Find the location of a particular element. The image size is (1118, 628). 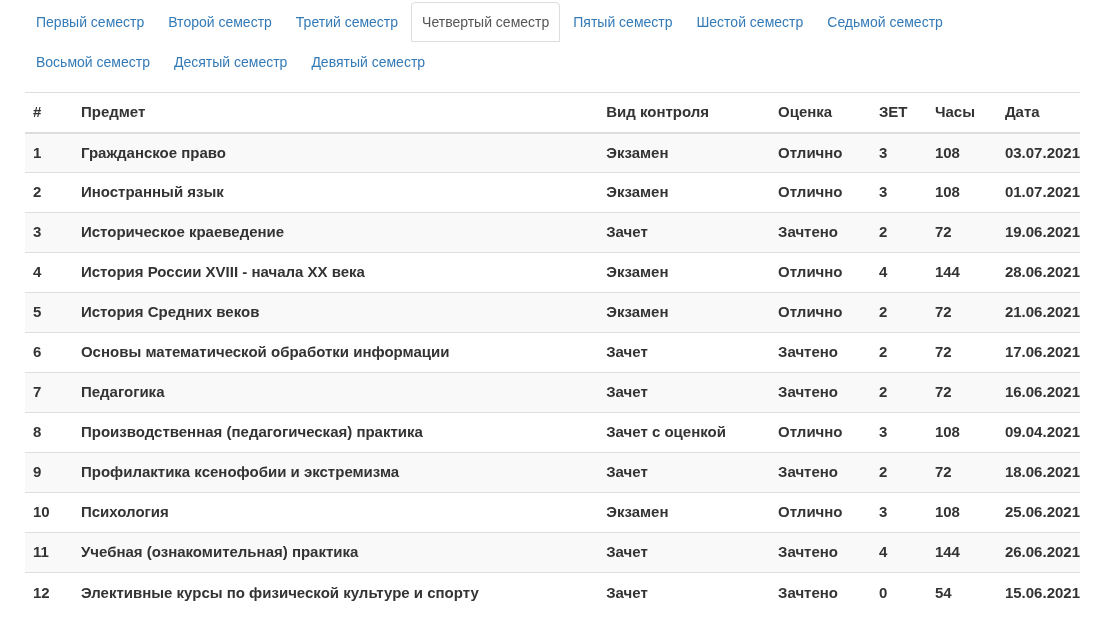

table-cell: 11 is located at coordinates (49, 552).